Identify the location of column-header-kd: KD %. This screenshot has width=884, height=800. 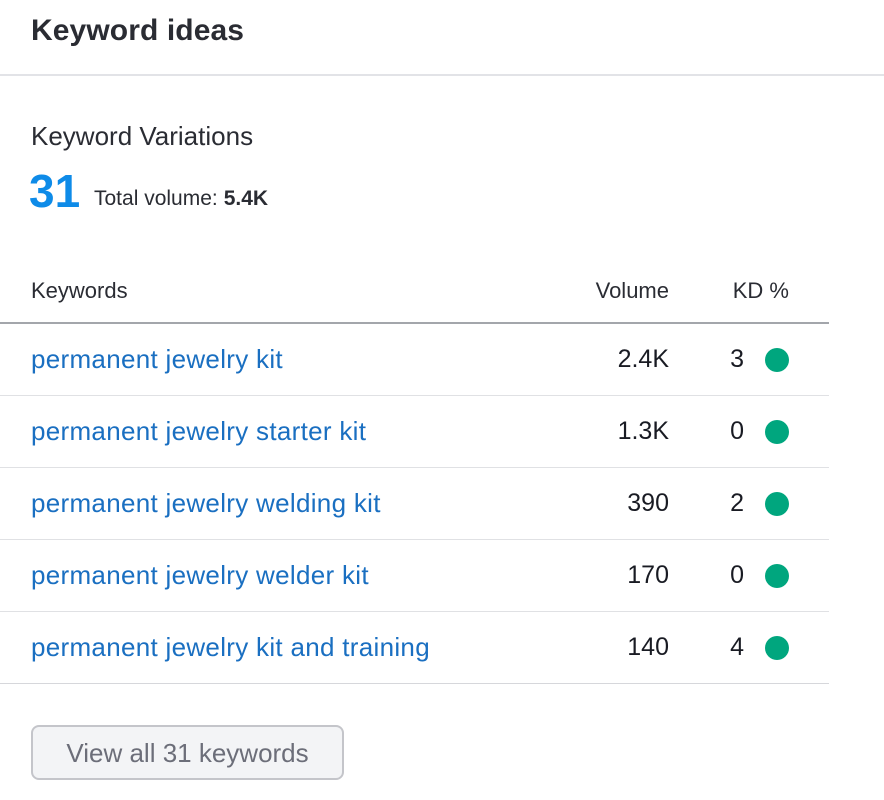
(760, 290).